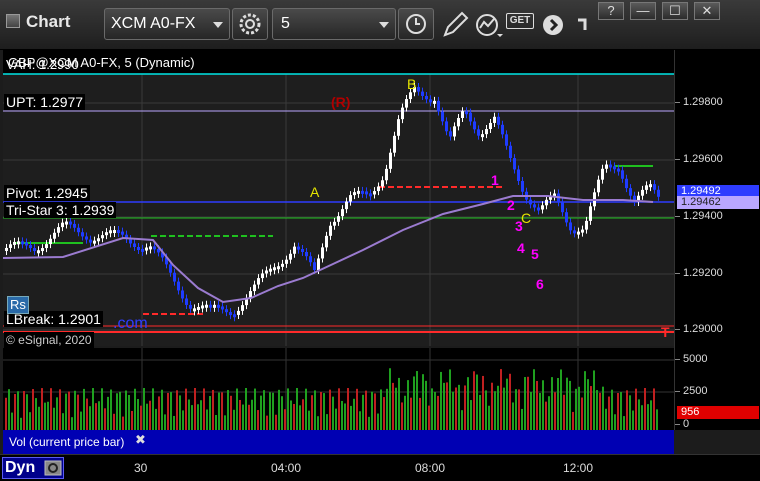  Describe the element at coordinates (140, 440) in the screenshot. I see `close-study-icon: ✖` at that location.